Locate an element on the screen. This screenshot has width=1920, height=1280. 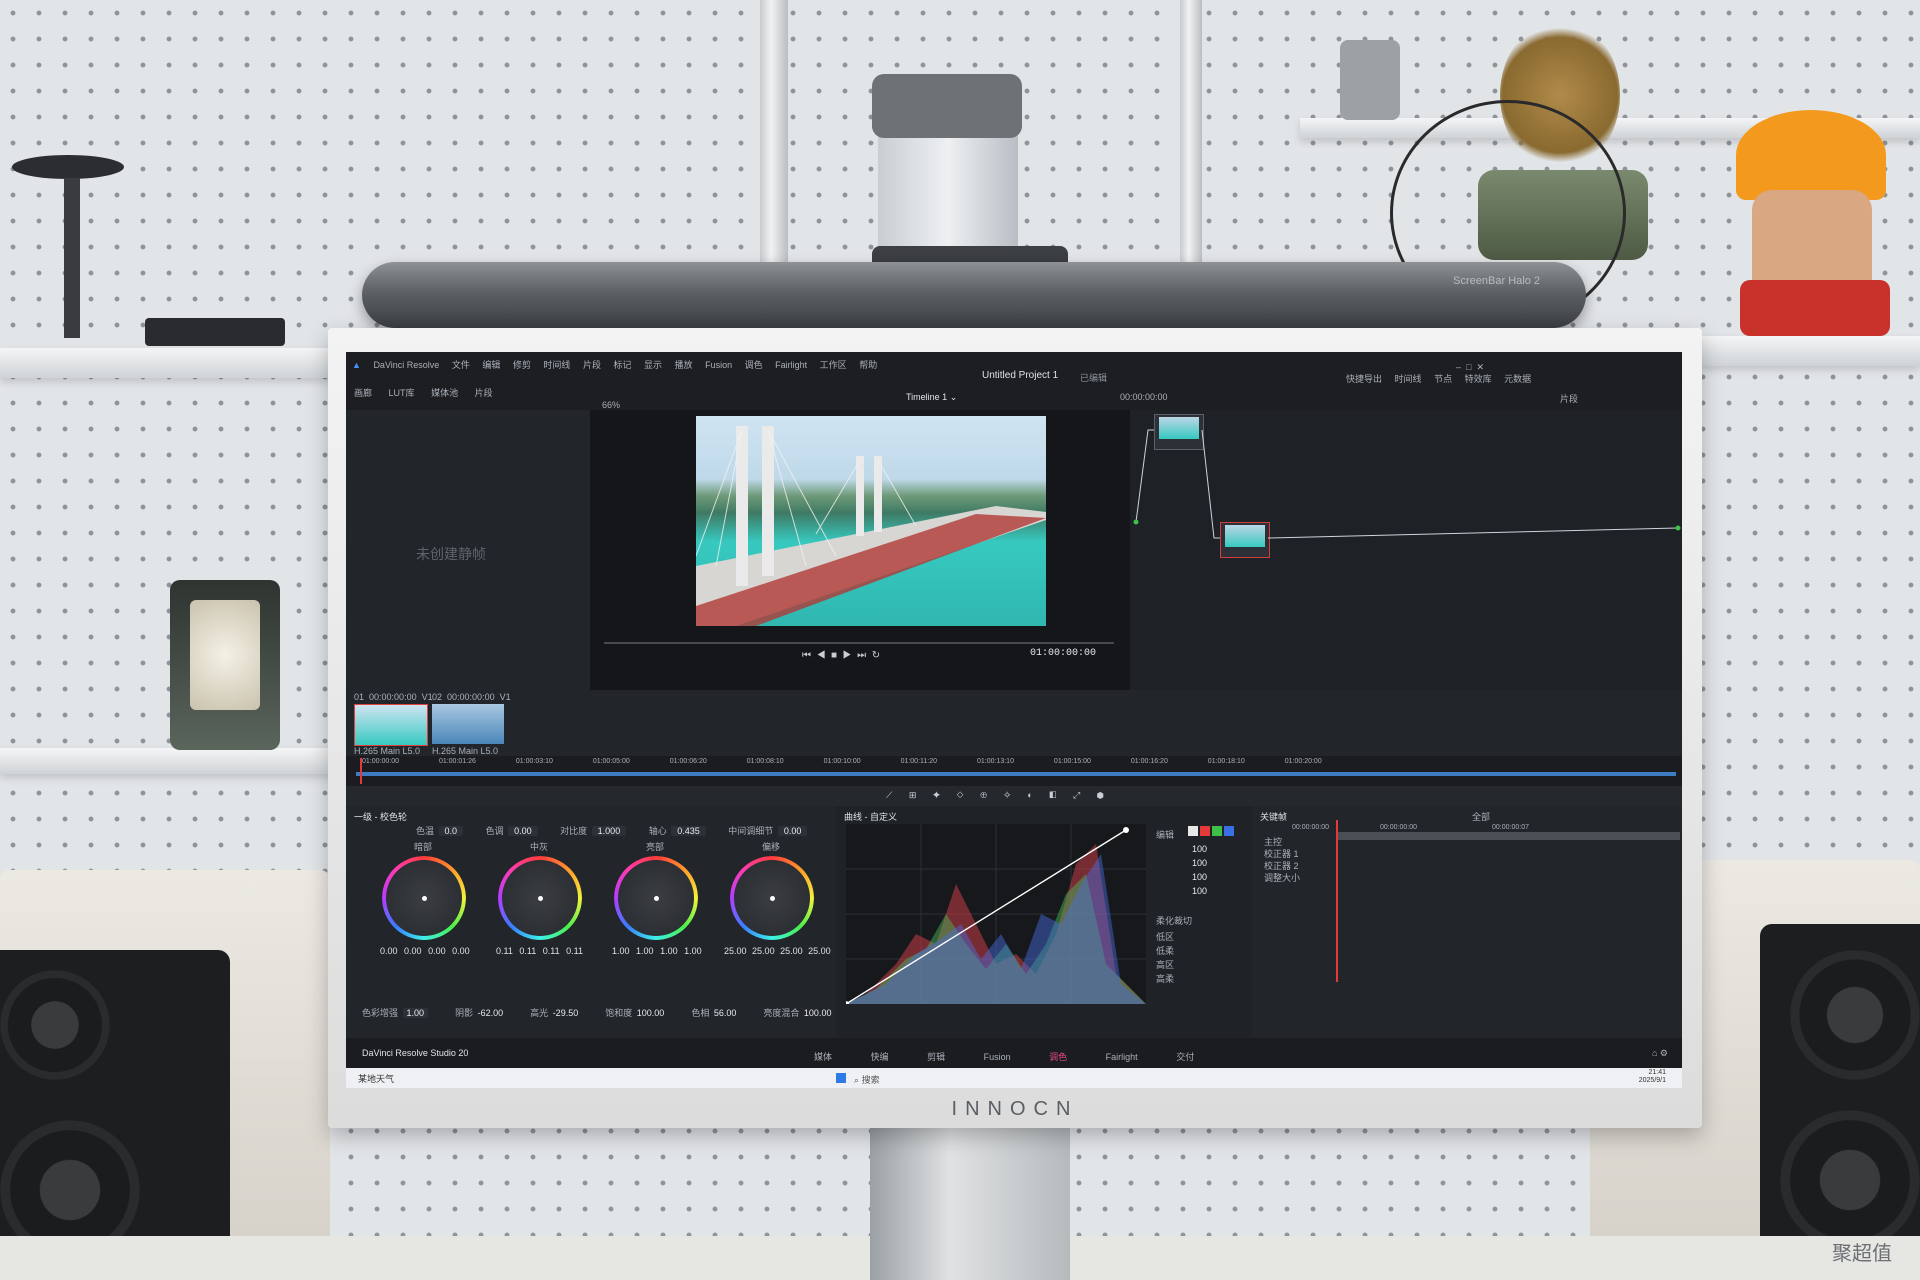
menu-edit: 编辑 is located at coordinates (491, 365).